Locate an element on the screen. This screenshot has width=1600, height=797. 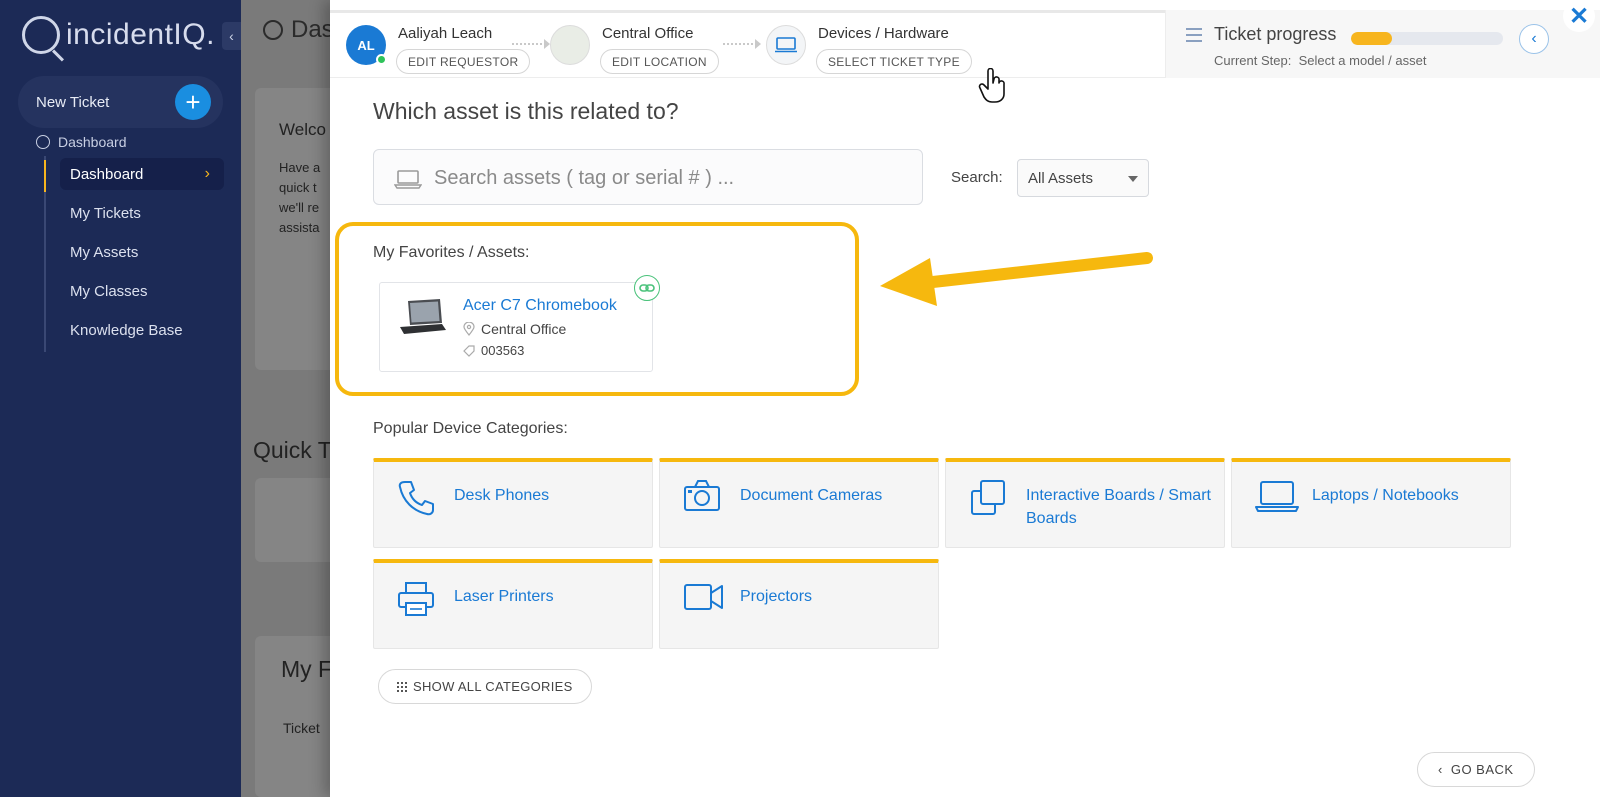
category-document-cameras: Document Cameras is located at coordinates (799, 503).